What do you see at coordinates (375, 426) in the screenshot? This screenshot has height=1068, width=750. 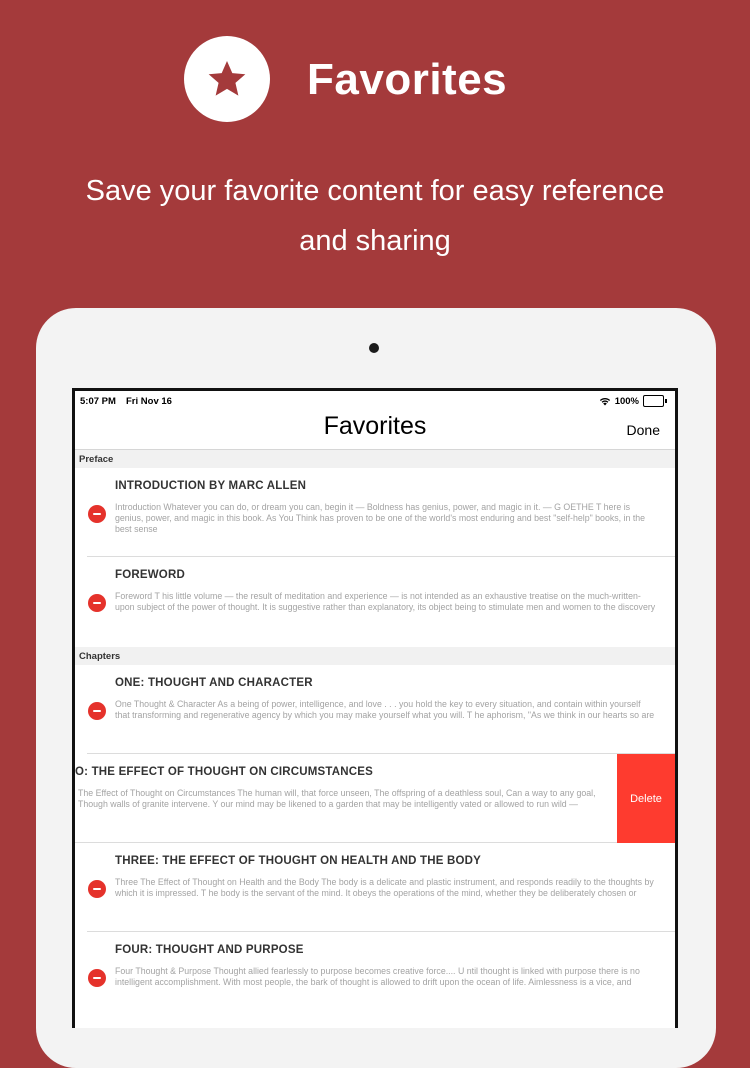 I see `nav-title: Favorites` at bounding box center [375, 426].